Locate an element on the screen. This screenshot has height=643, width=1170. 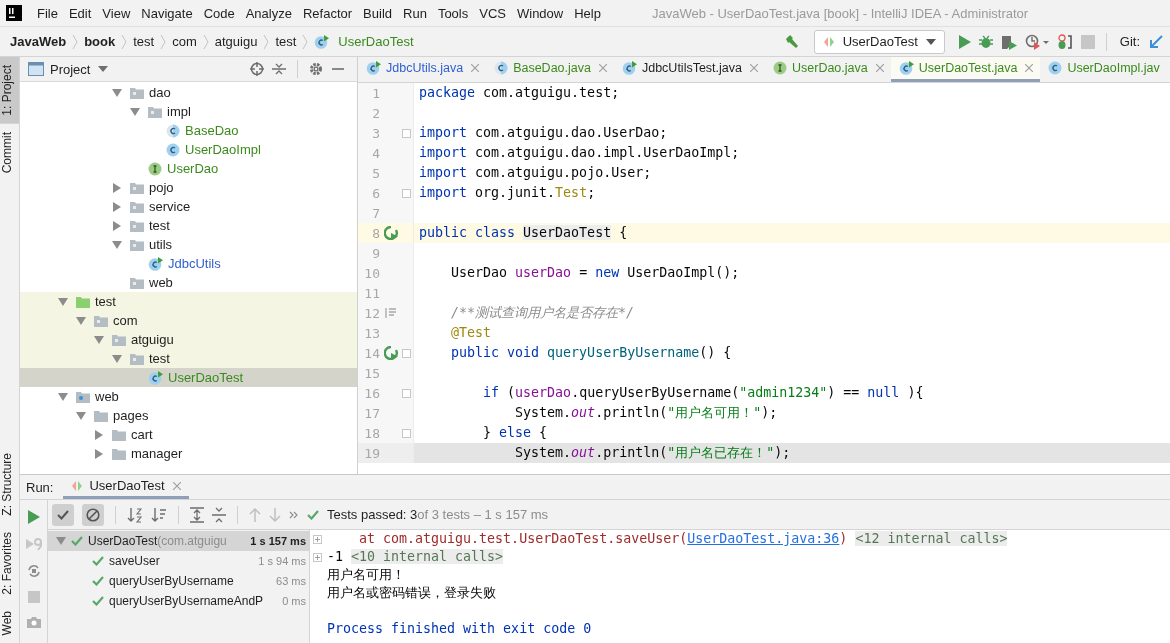
menu-item: VCS is located at coordinates (492, 13).